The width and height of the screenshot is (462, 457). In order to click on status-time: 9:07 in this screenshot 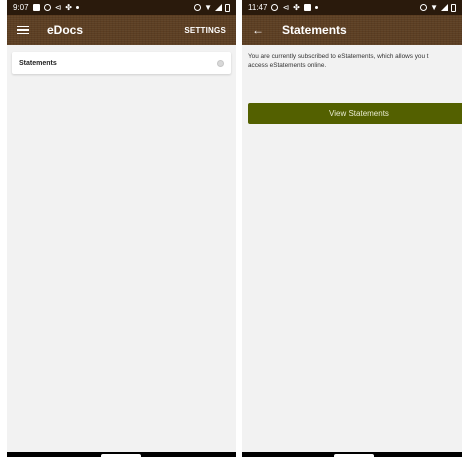, I will do `click(21, 7)`.